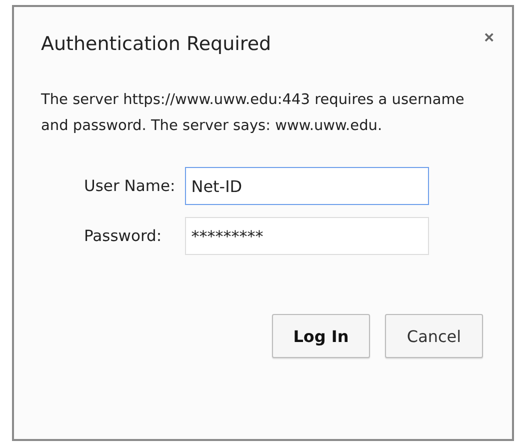 The image size is (522, 443). I want to click on input-field: *********, so click(307, 236).